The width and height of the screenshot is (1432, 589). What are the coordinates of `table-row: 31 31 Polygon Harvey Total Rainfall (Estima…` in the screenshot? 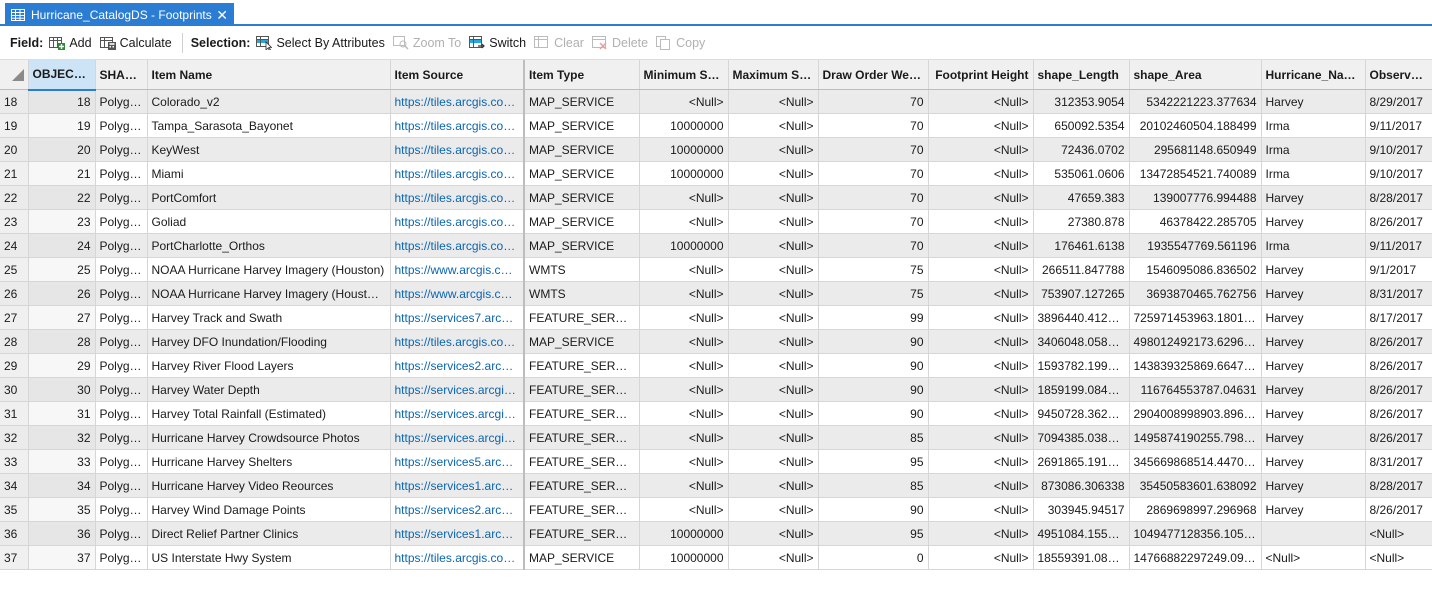 It's located at (716, 413).